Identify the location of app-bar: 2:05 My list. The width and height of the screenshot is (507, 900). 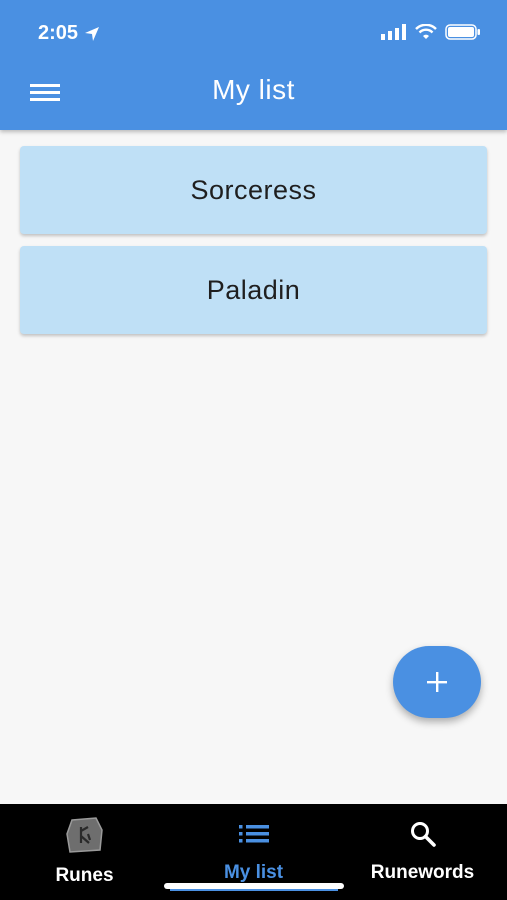
(253, 65).